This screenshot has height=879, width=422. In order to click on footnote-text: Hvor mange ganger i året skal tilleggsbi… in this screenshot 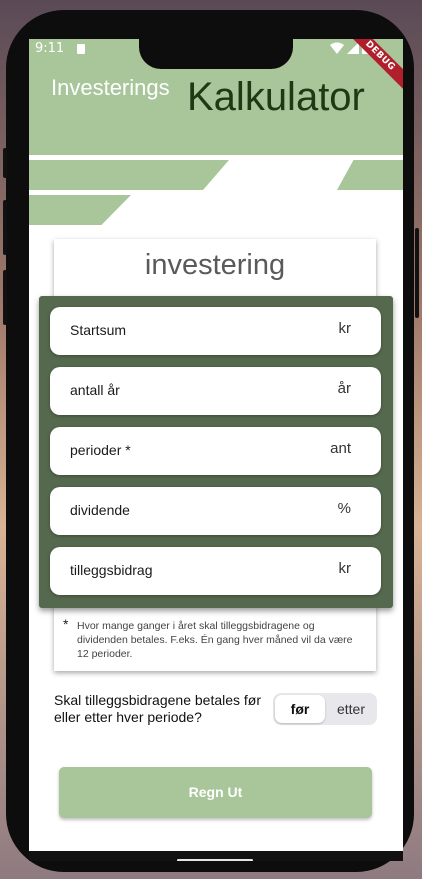, I will do `click(215, 640)`.